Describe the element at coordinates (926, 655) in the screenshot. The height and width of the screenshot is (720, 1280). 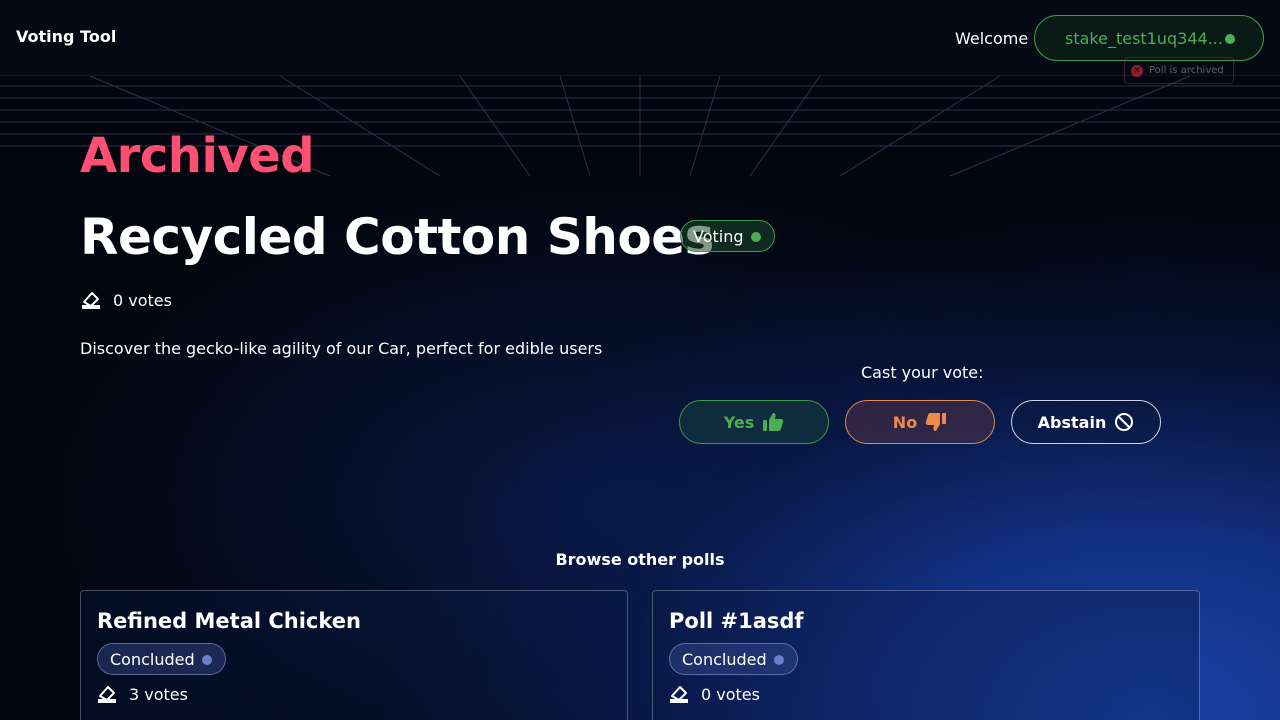
I see `poll-card: Poll #1asdf Concluded 0 votes` at that location.